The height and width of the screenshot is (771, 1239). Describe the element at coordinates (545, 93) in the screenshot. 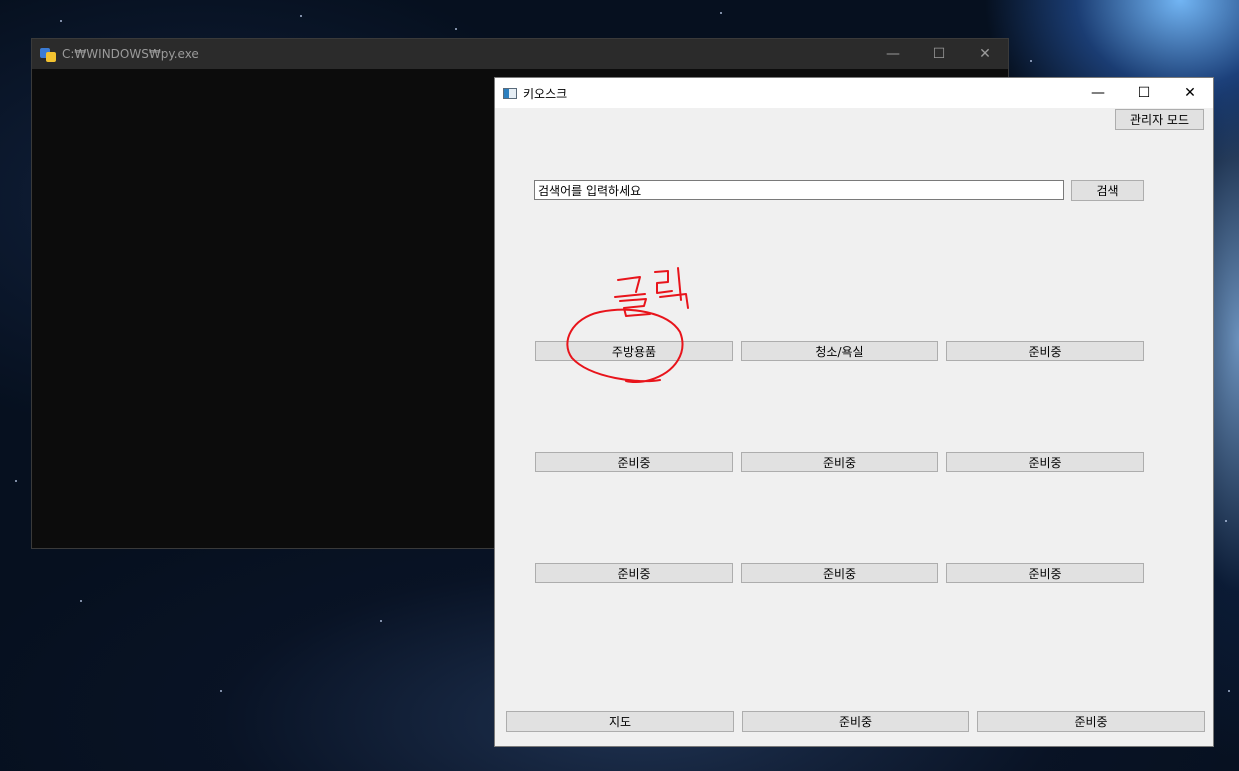

I see `kiosk-title: 키오스크` at that location.